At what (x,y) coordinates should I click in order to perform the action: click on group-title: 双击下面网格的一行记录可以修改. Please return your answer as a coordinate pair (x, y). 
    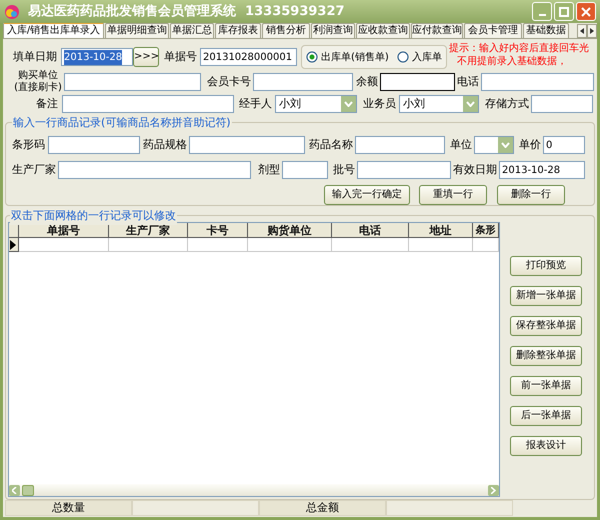
    Looking at the image, I should click on (93, 216).